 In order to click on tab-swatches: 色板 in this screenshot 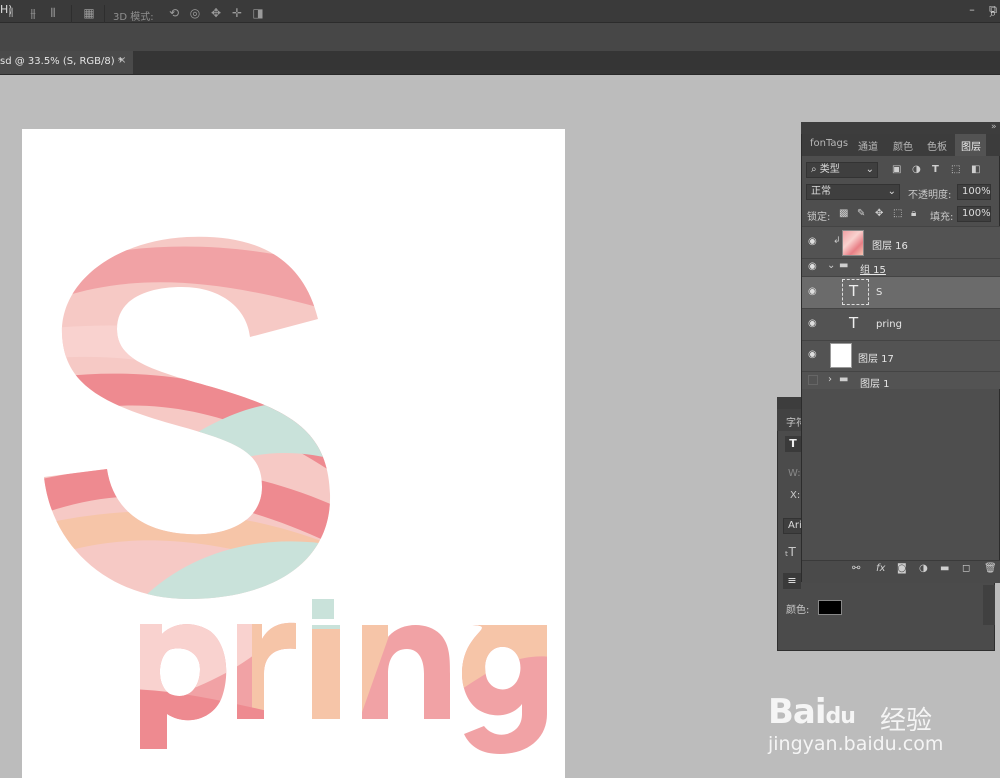, I will do `click(937, 145)`.